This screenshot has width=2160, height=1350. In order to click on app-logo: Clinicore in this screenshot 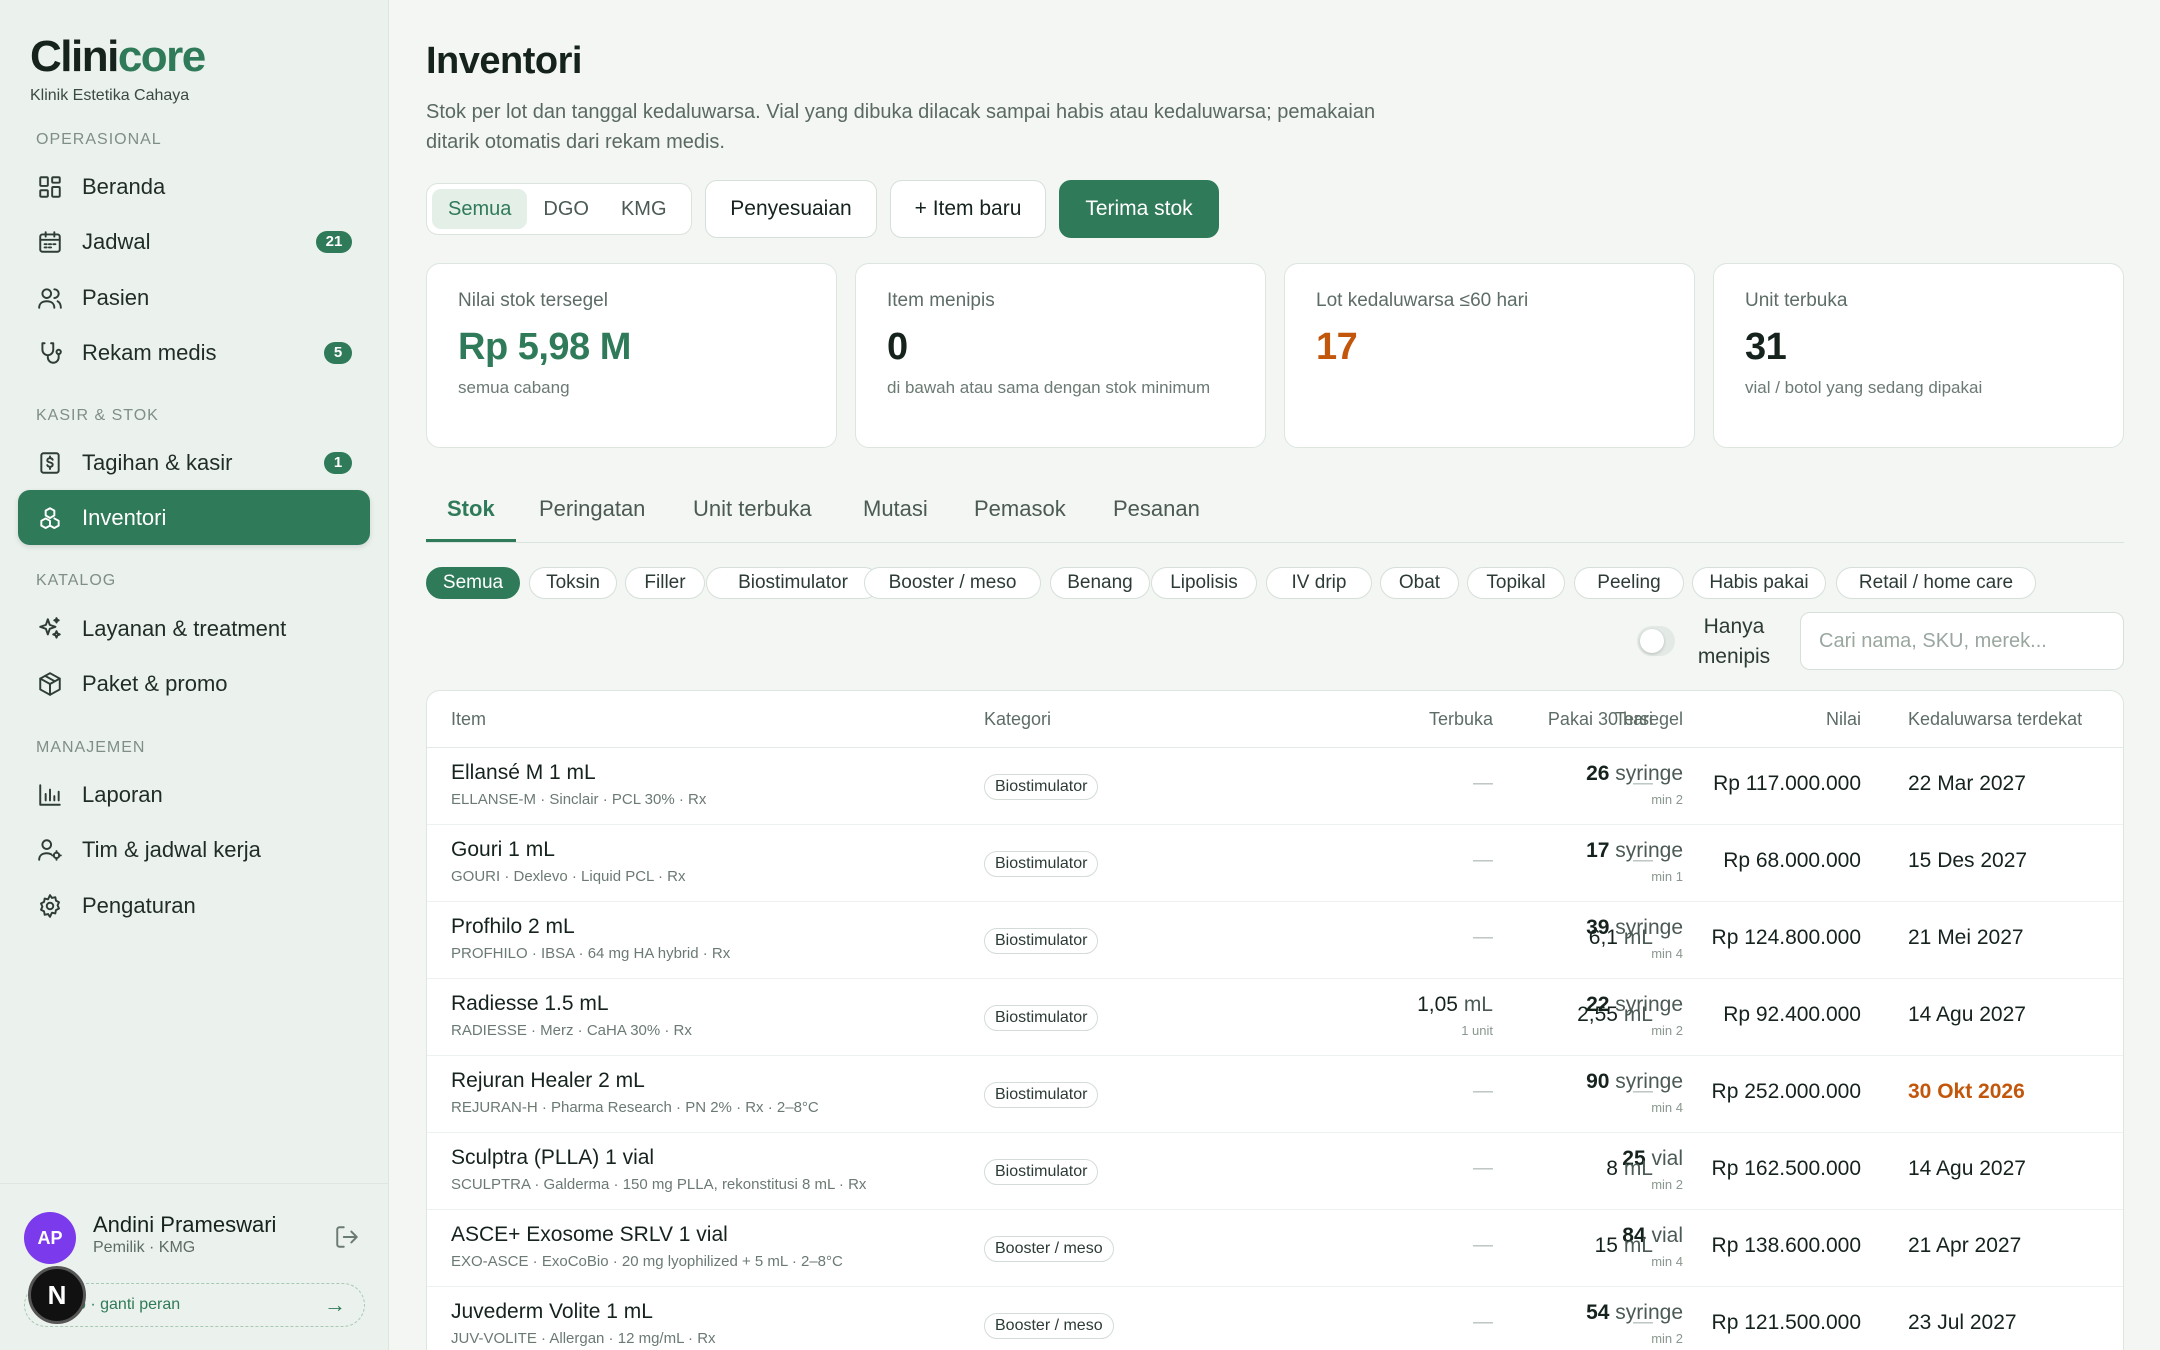, I will do `click(118, 57)`.